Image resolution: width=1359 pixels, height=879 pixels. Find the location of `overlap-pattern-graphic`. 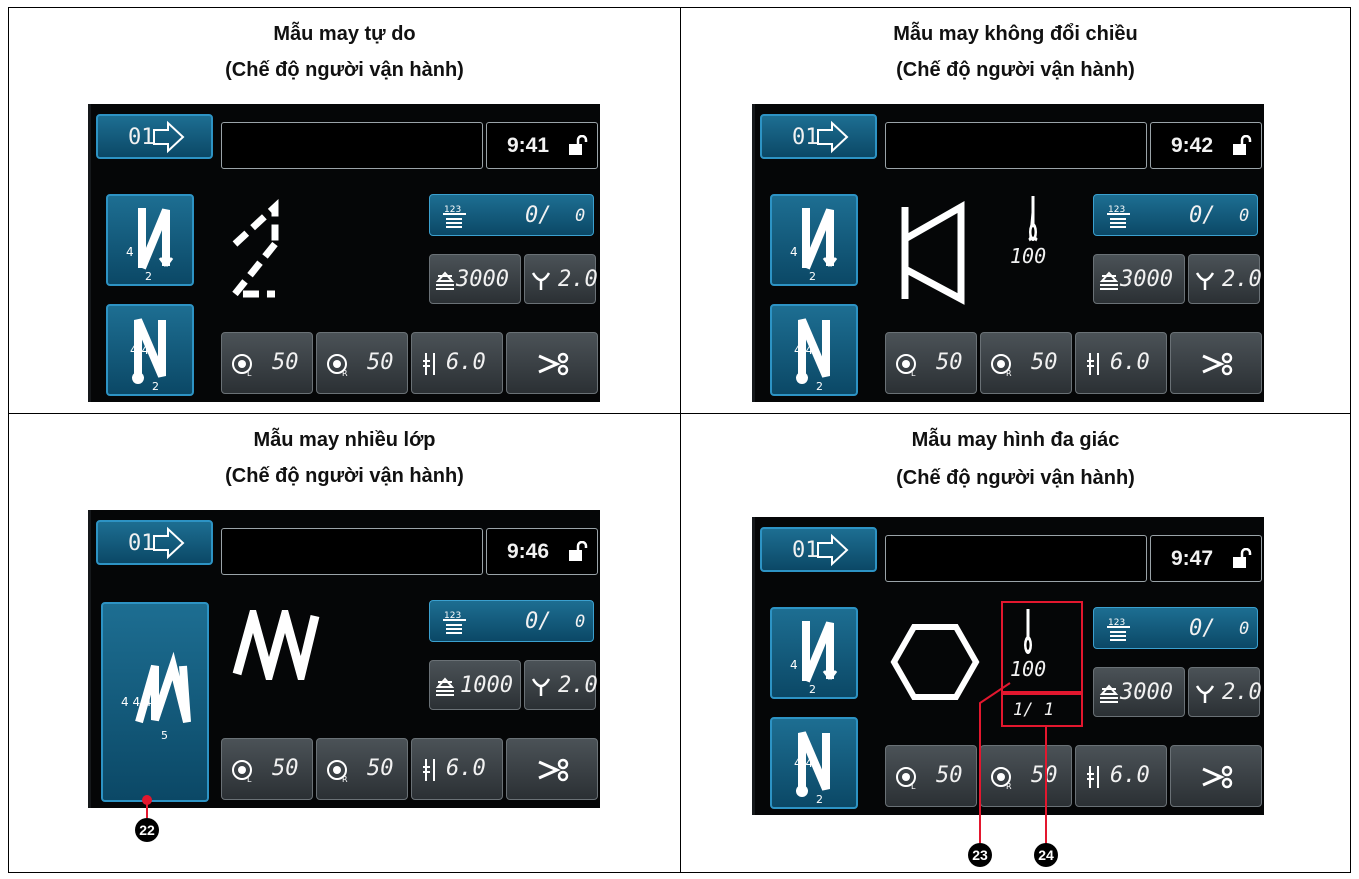

overlap-pattern-graphic is located at coordinates (276, 645).